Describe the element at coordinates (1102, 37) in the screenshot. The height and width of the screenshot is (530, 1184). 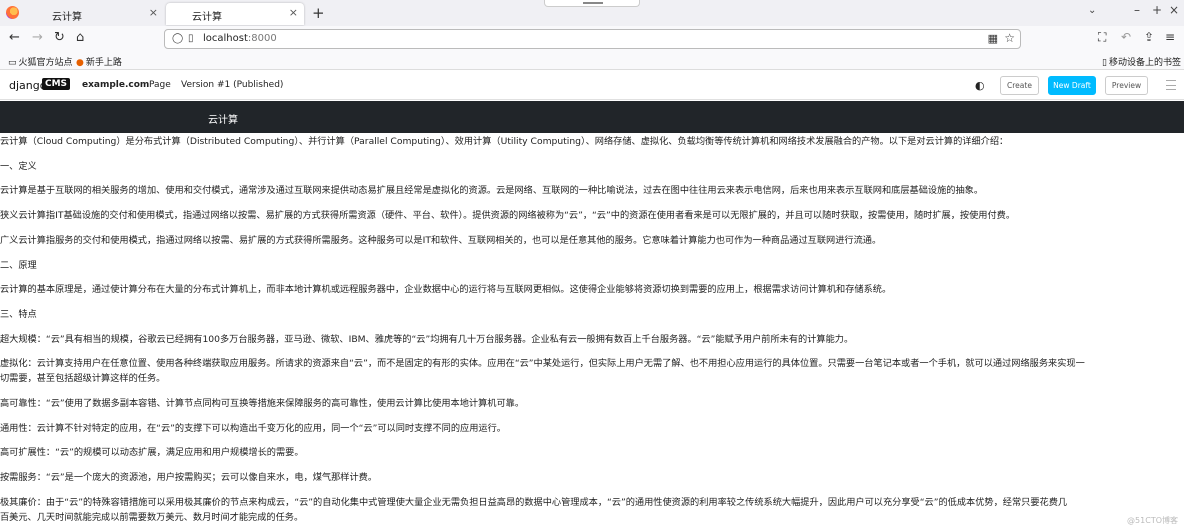
I see `extensions-icon: ⛶` at that location.